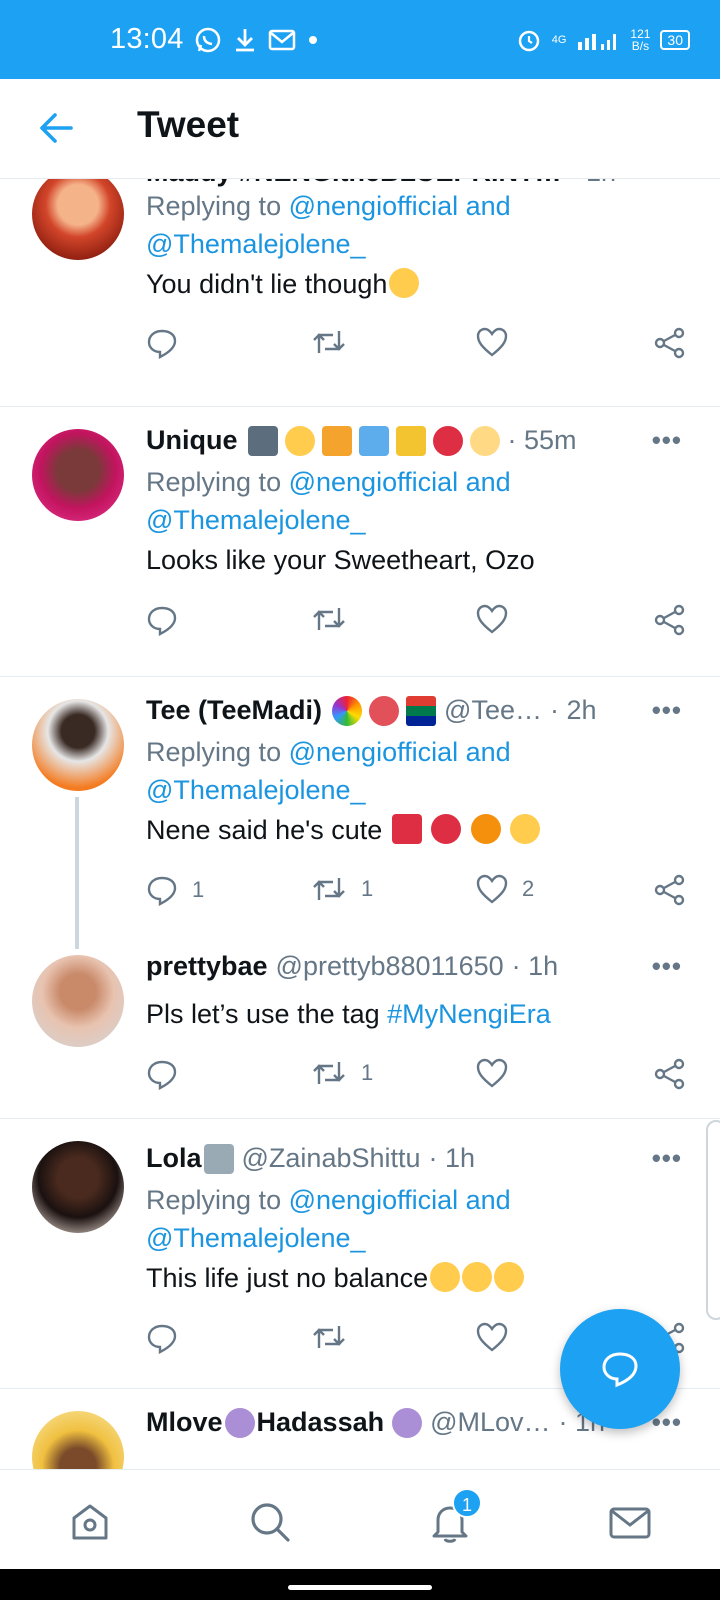 Image resolution: width=720 pixels, height=1600 pixels. I want to click on back-arrow-icon, so click(56, 128).